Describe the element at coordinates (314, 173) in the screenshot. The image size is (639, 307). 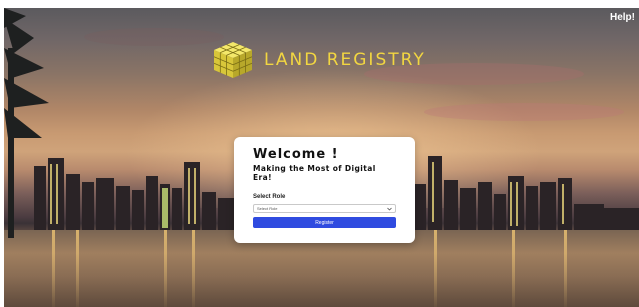
I see `welcome-subtitle: Making the Most of Digital Era!` at that location.